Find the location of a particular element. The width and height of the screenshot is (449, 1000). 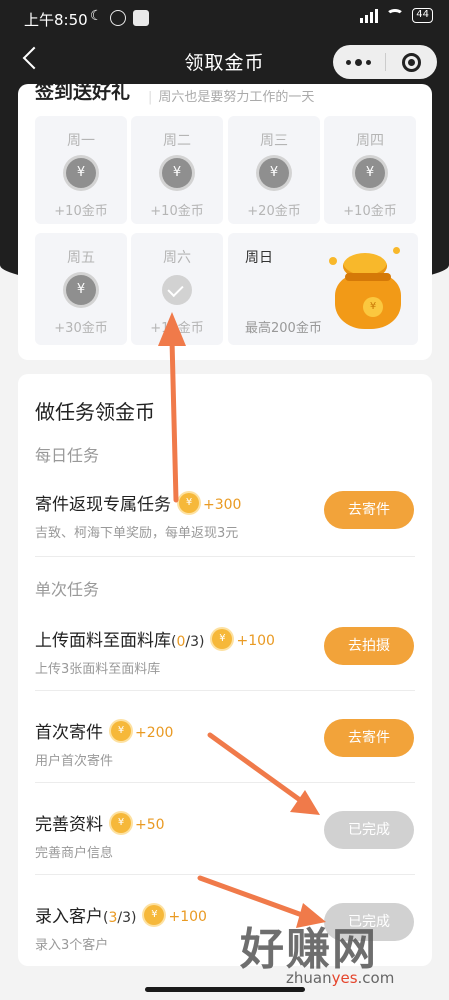

completed-button: 已完成 is located at coordinates (369, 830).